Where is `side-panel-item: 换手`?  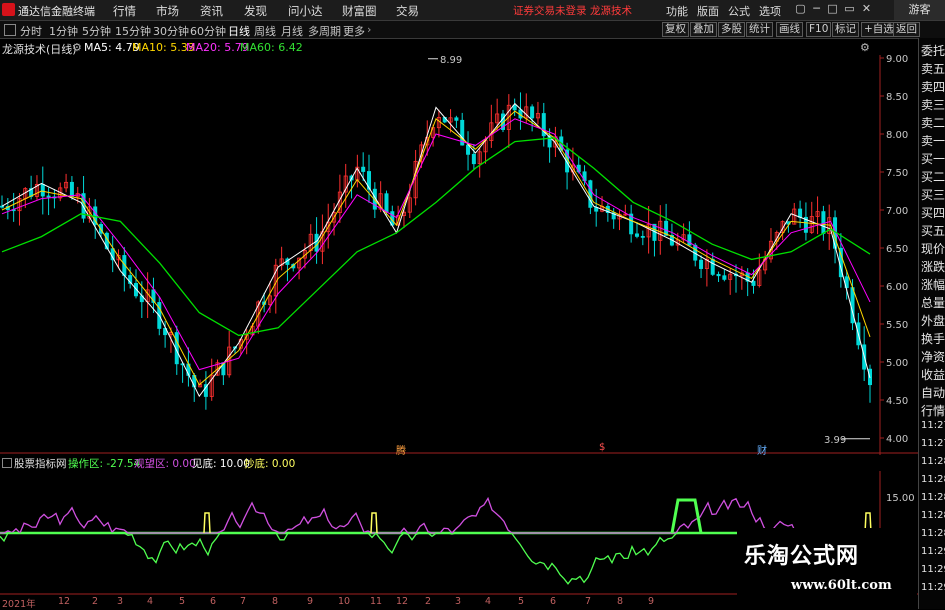 side-panel-item: 换手 is located at coordinates (933, 338).